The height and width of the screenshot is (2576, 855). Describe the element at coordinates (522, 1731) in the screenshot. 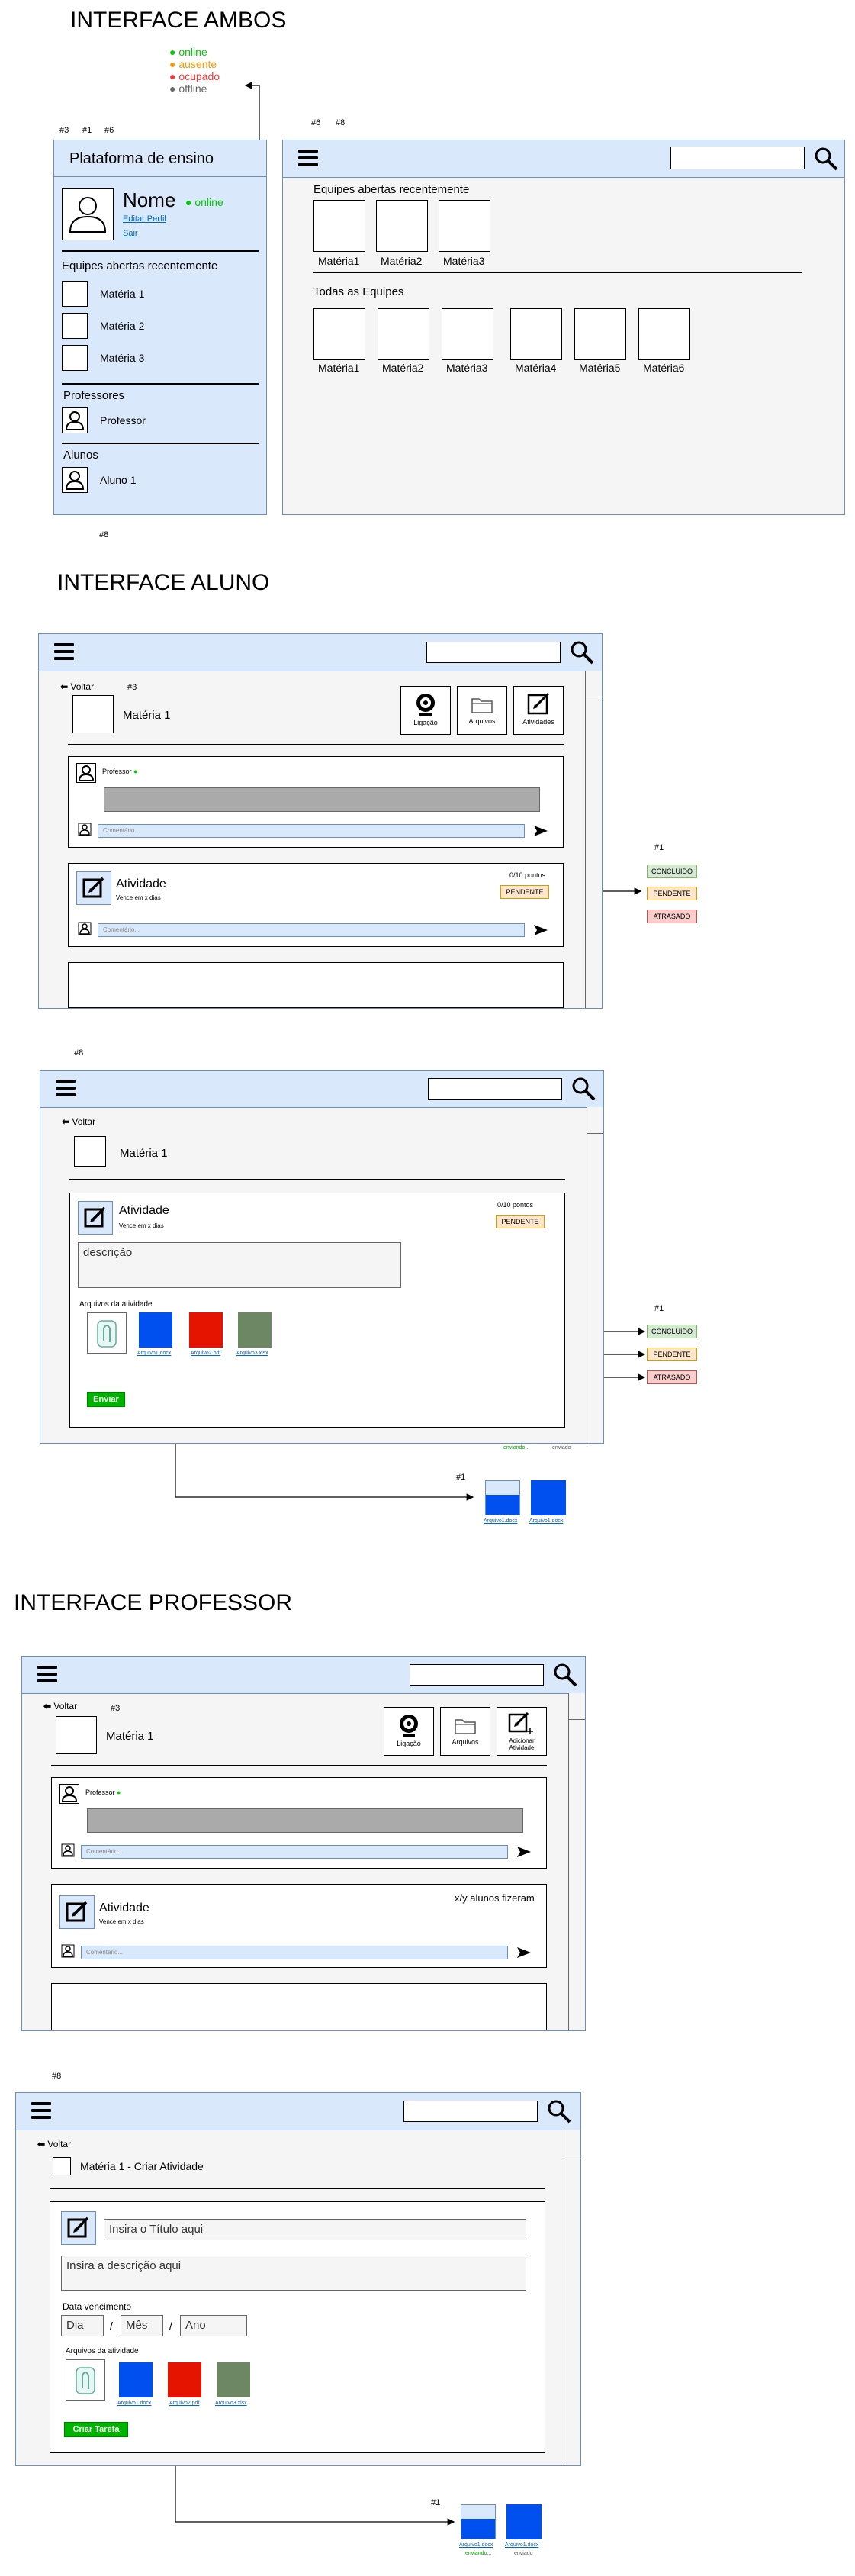

I see `add-activity-button: Adicionar Atividade` at that location.